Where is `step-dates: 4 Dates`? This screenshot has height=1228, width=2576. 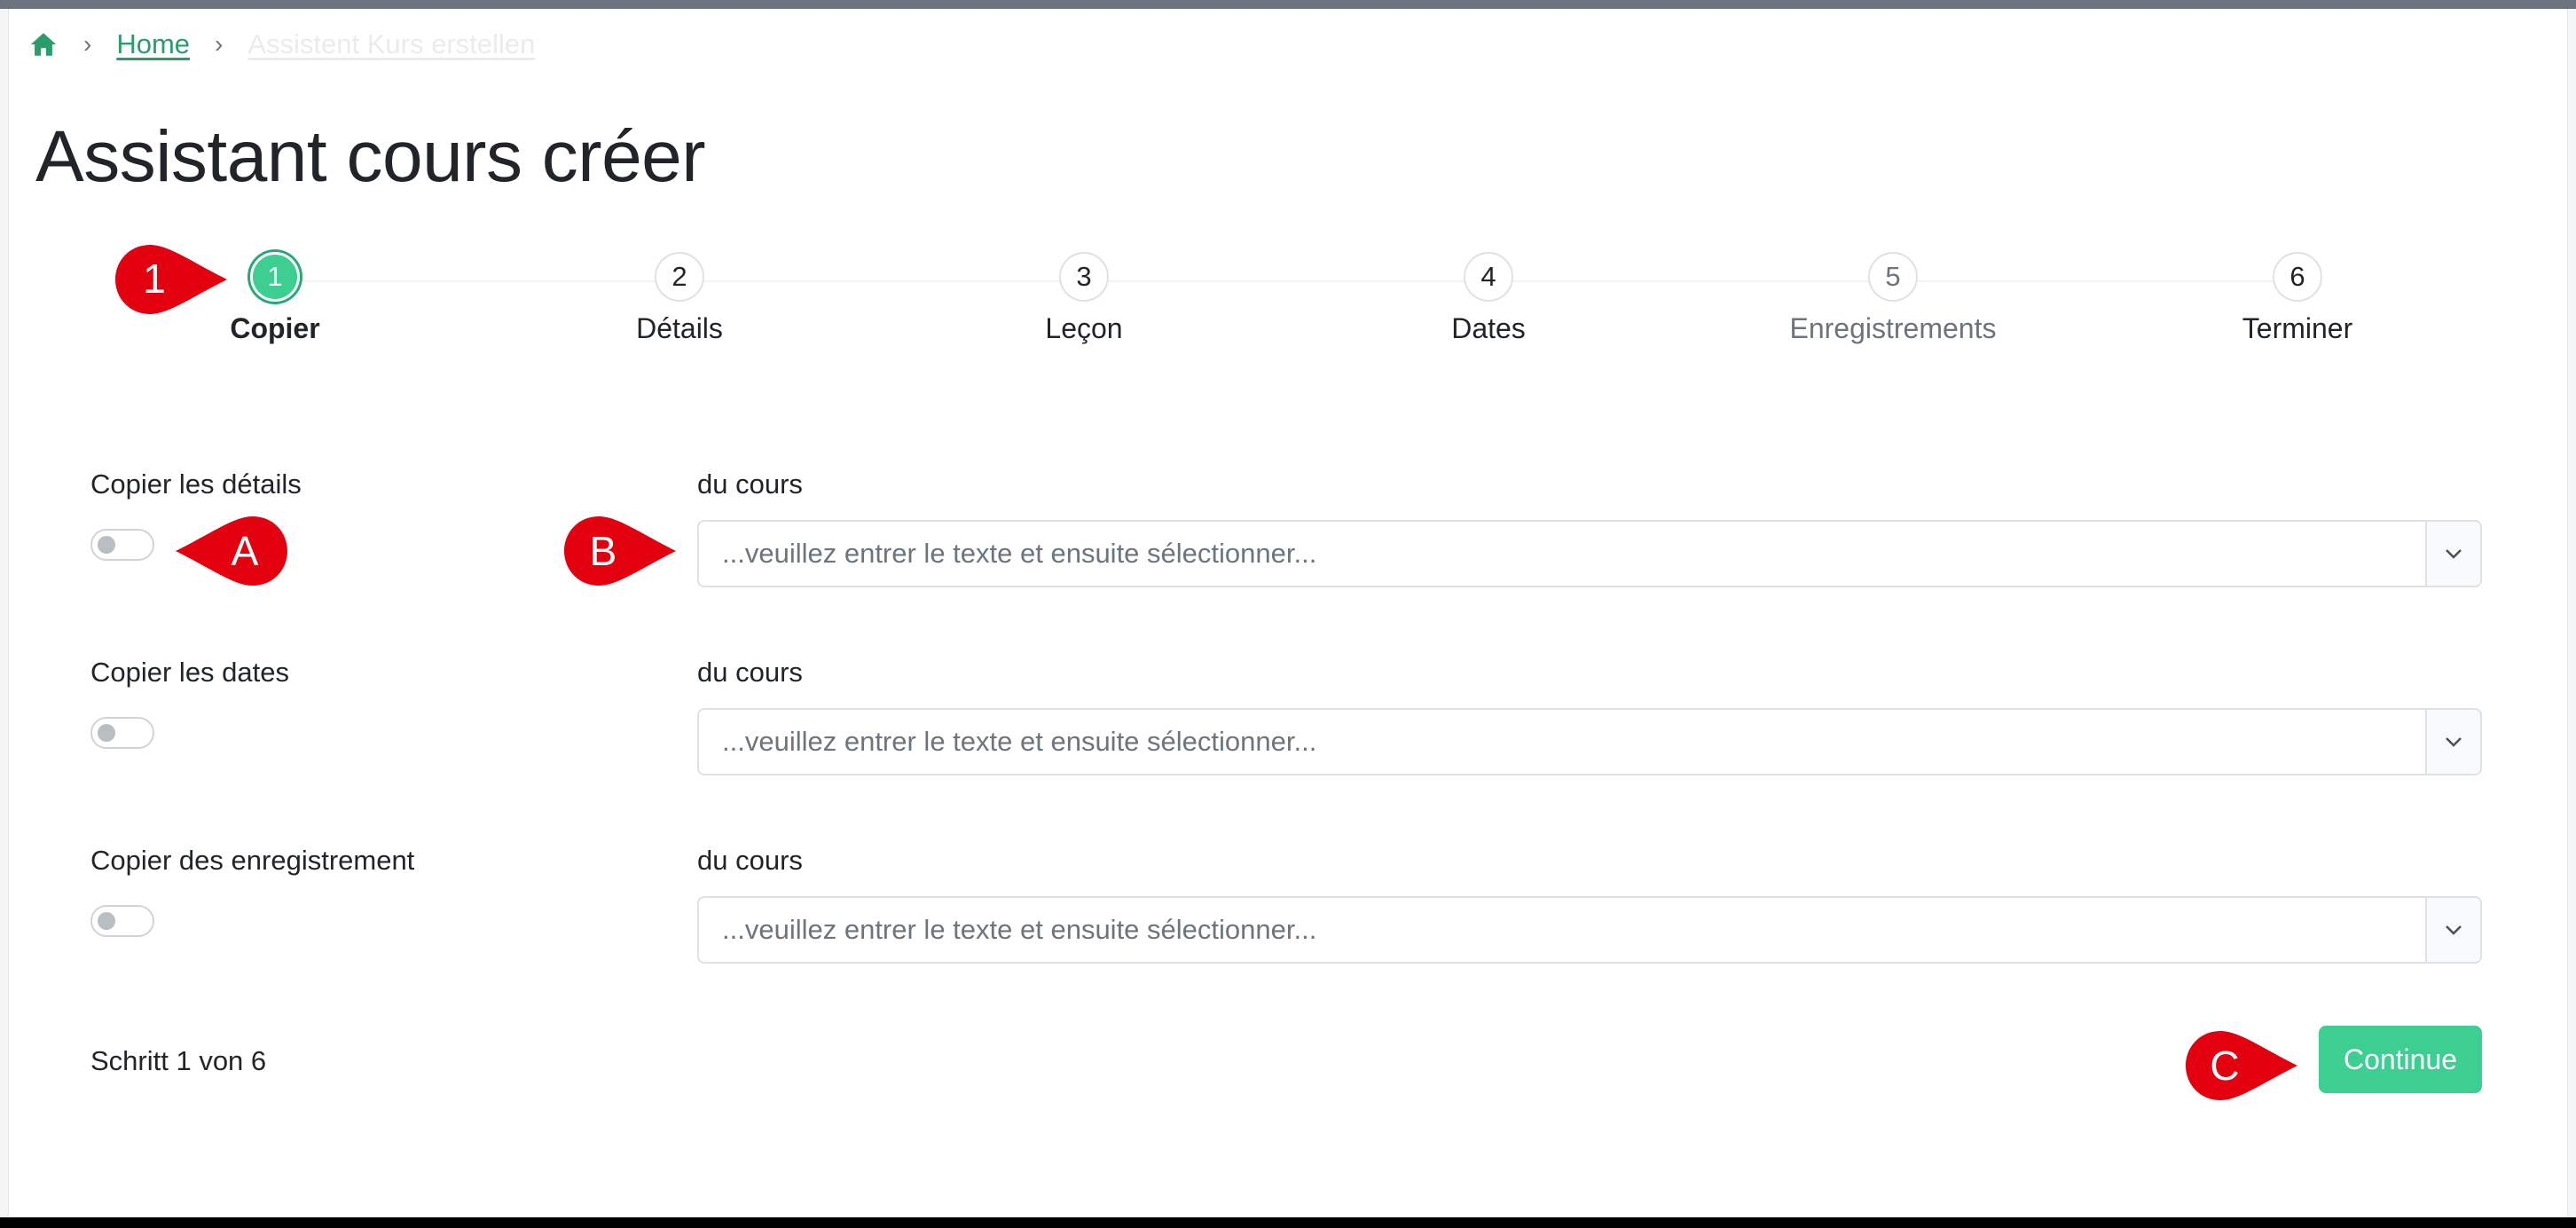 step-dates: 4 Dates is located at coordinates (1488, 298).